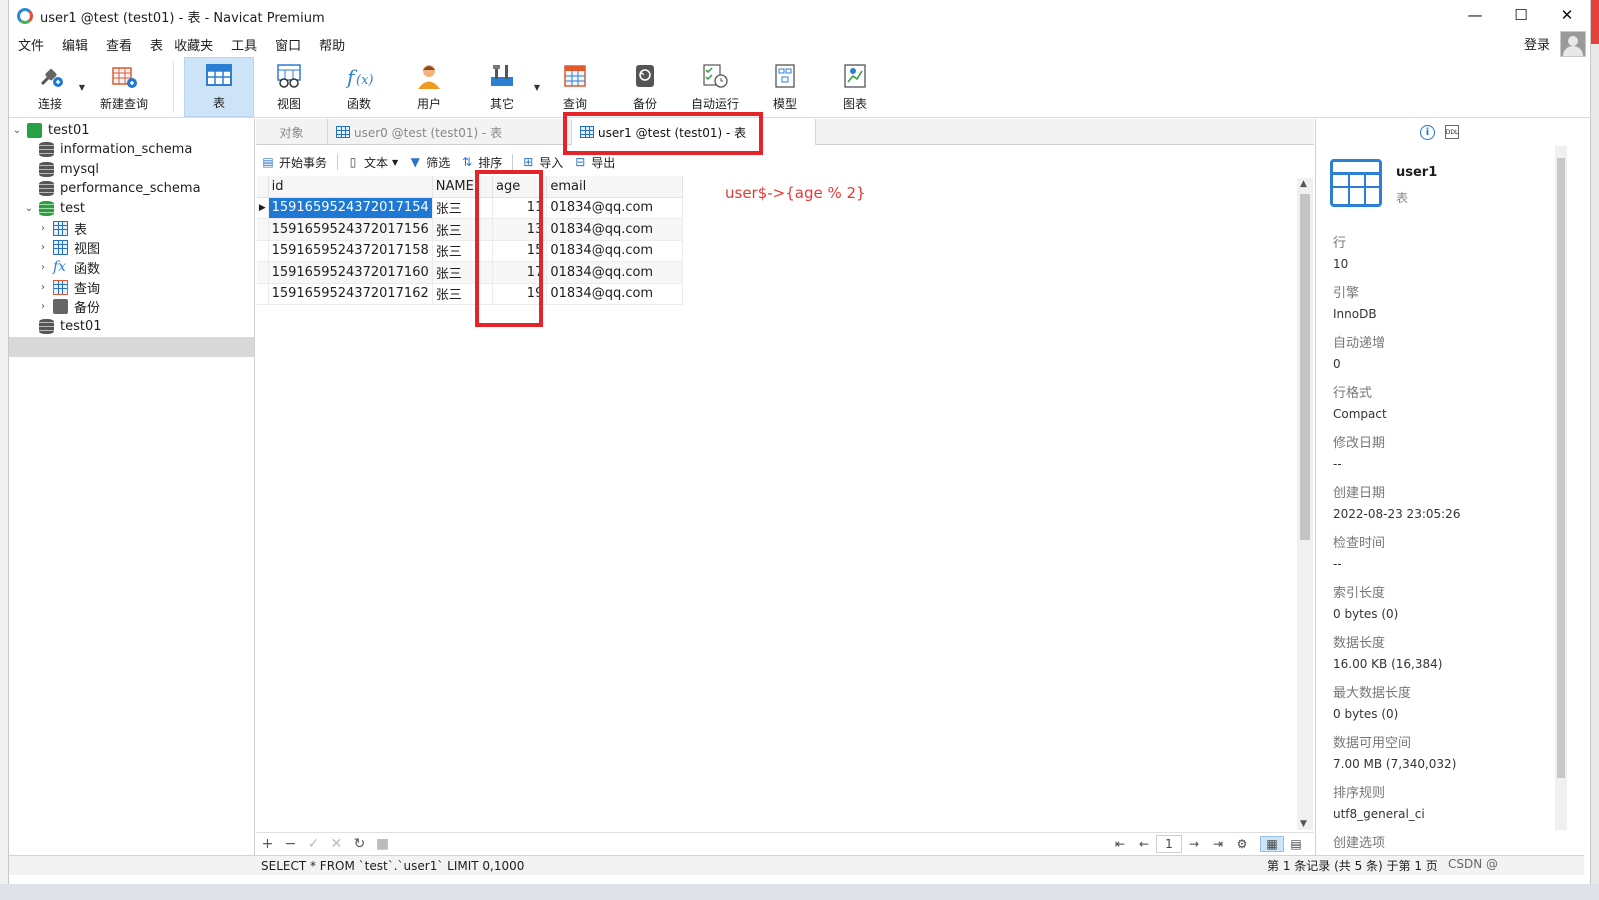  Describe the element at coordinates (79, 44) in the screenshot. I see `menu-edit: 编辑` at that location.